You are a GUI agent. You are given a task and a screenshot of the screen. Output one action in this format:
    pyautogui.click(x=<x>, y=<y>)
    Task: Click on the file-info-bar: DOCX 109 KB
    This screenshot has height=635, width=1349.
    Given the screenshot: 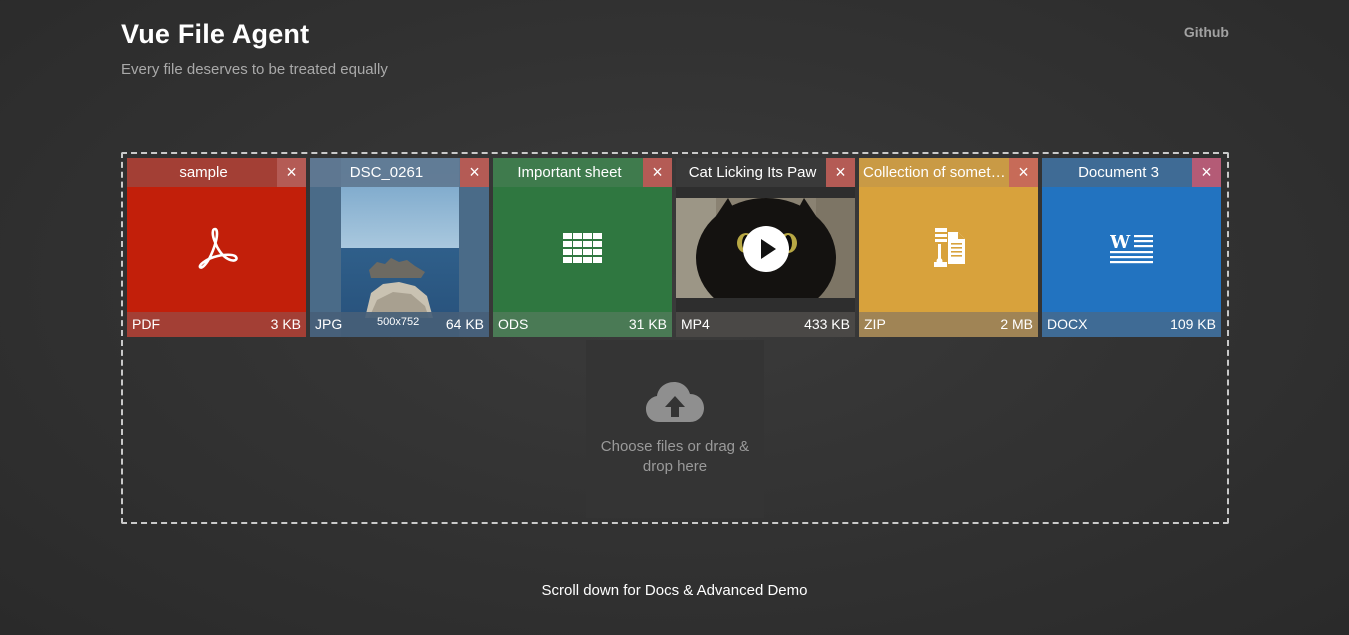 What is the action you would take?
    pyautogui.click(x=1131, y=324)
    